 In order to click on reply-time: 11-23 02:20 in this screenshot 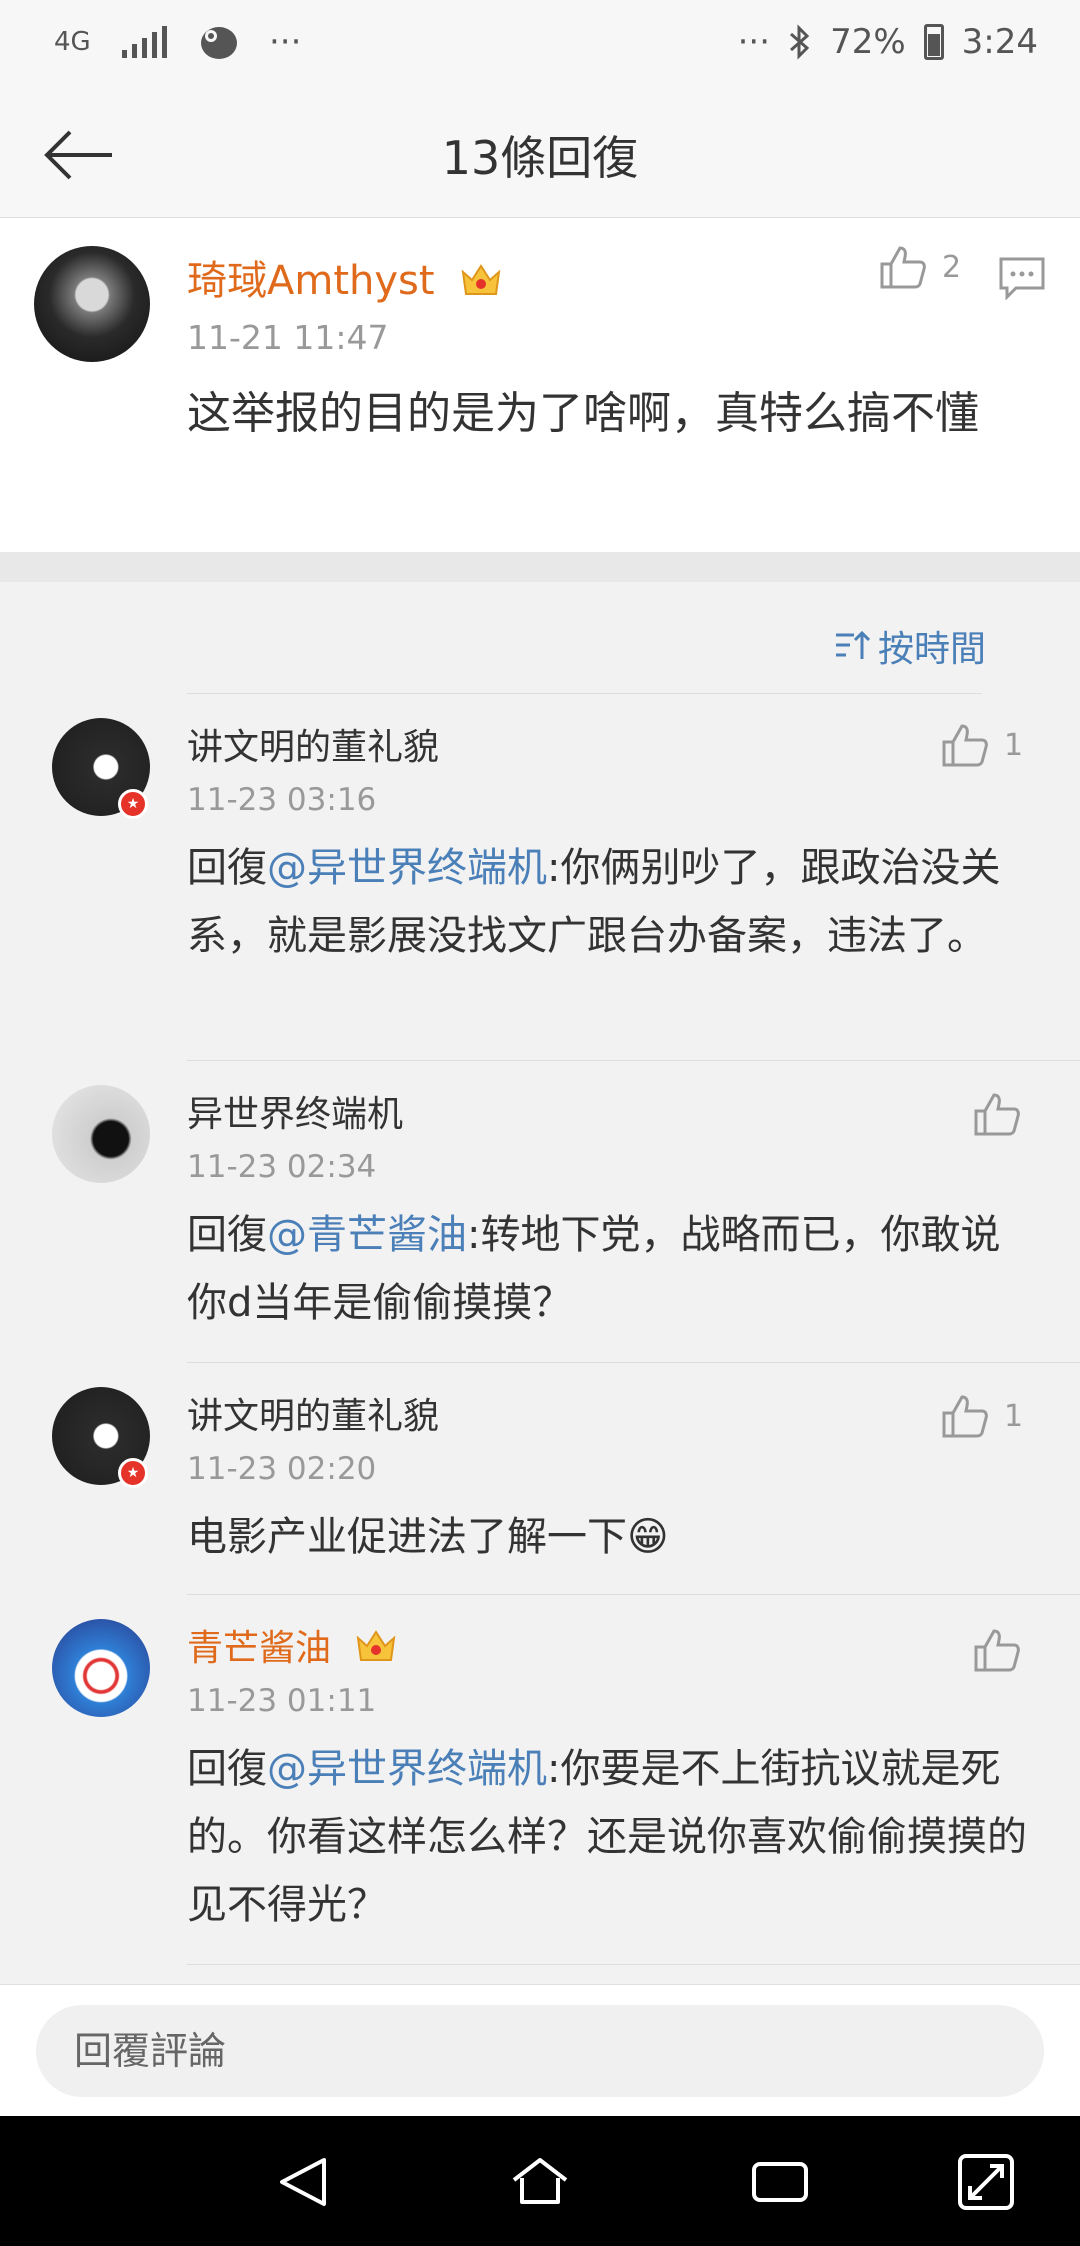, I will do `click(282, 1469)`.